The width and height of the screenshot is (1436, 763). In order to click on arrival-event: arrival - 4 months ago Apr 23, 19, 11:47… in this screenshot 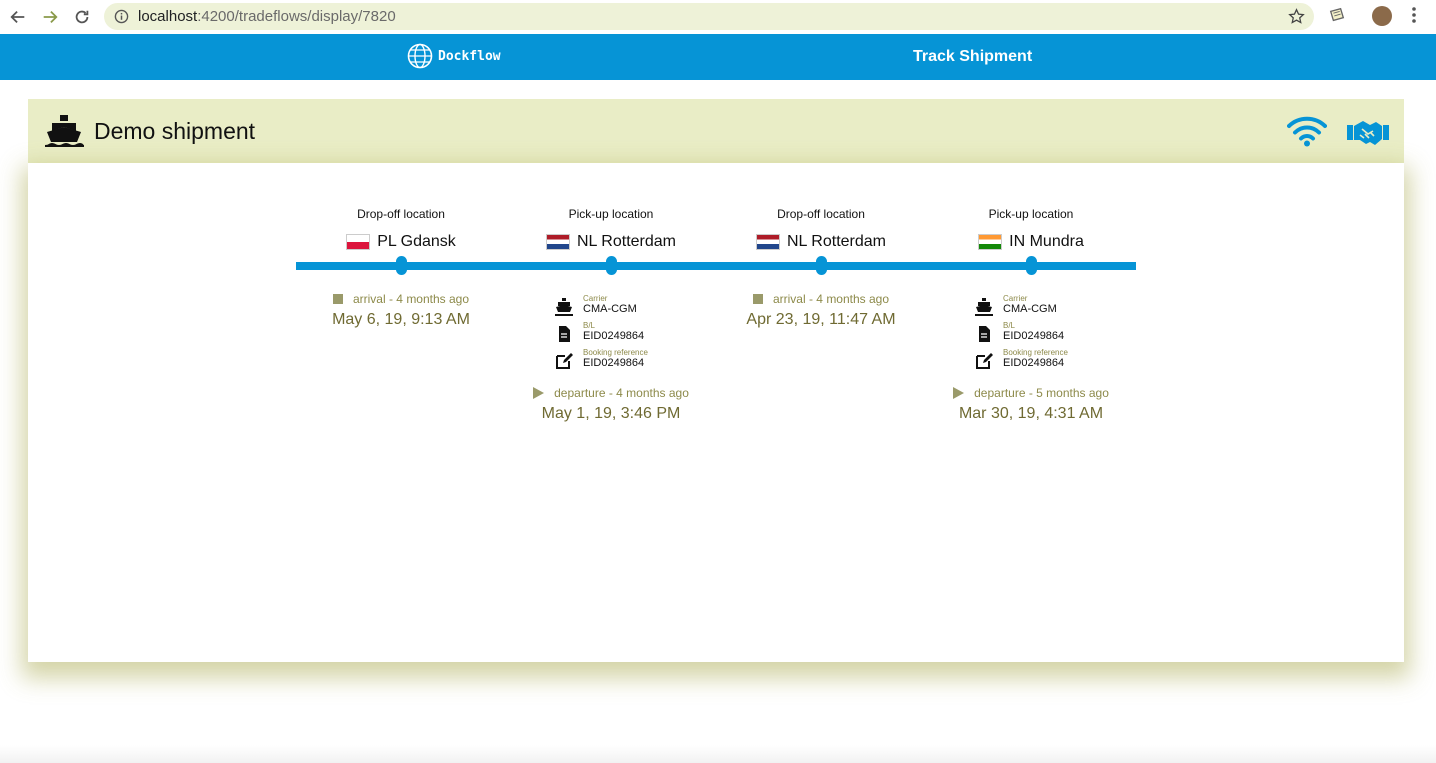, I will do `click(821, 310)`.